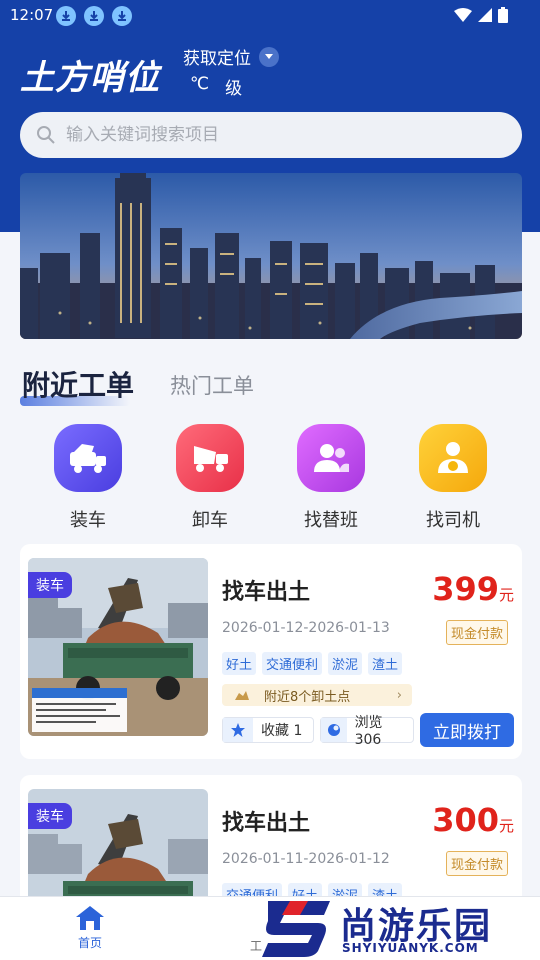  Describe the element at coordinates (210, 520) in the screenshot. I see `category-label: 卸车` at that location.